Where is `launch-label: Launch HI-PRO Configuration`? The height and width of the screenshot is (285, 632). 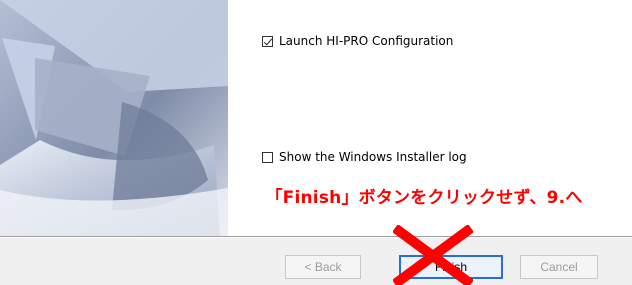
launch-label: Launch HI-PRO Configuration is located at coordinates (366, 41).